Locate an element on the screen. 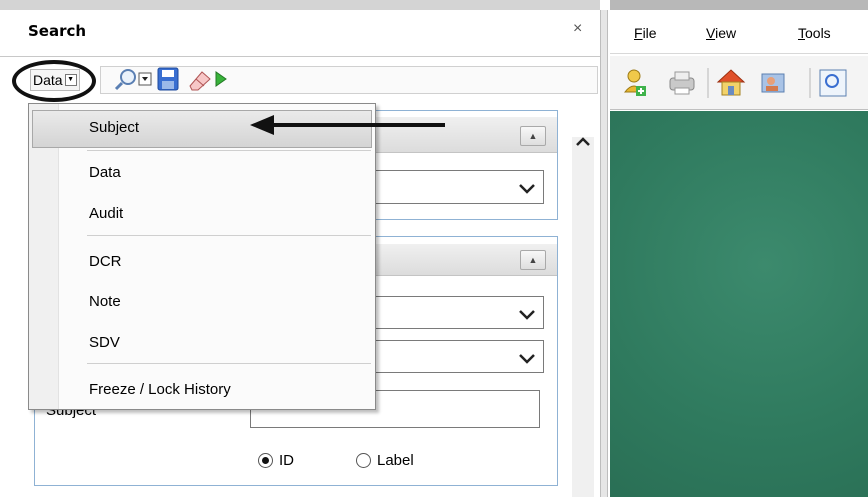  search-toolbar-icons is located at coordinates (170, 79).